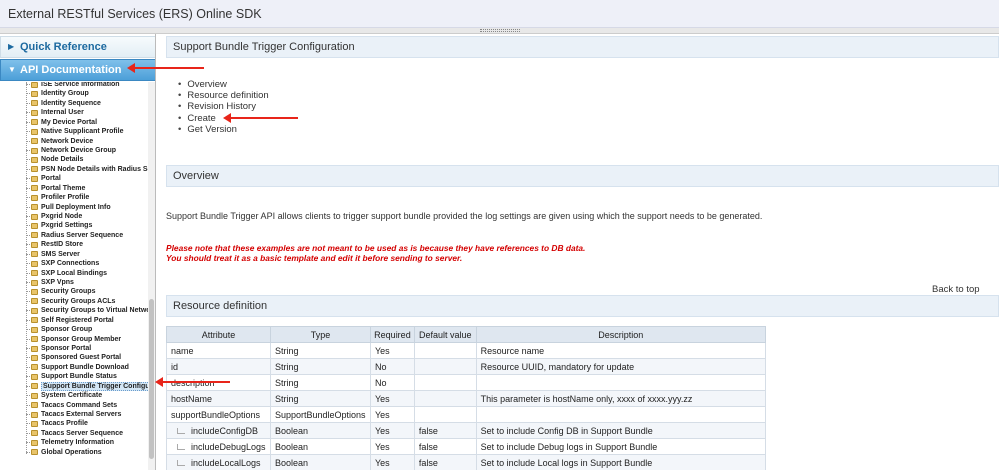 The image size is (999, 470). I want to click on sidebar-tree-item: SXP Local Bindings, so click(66, 274).